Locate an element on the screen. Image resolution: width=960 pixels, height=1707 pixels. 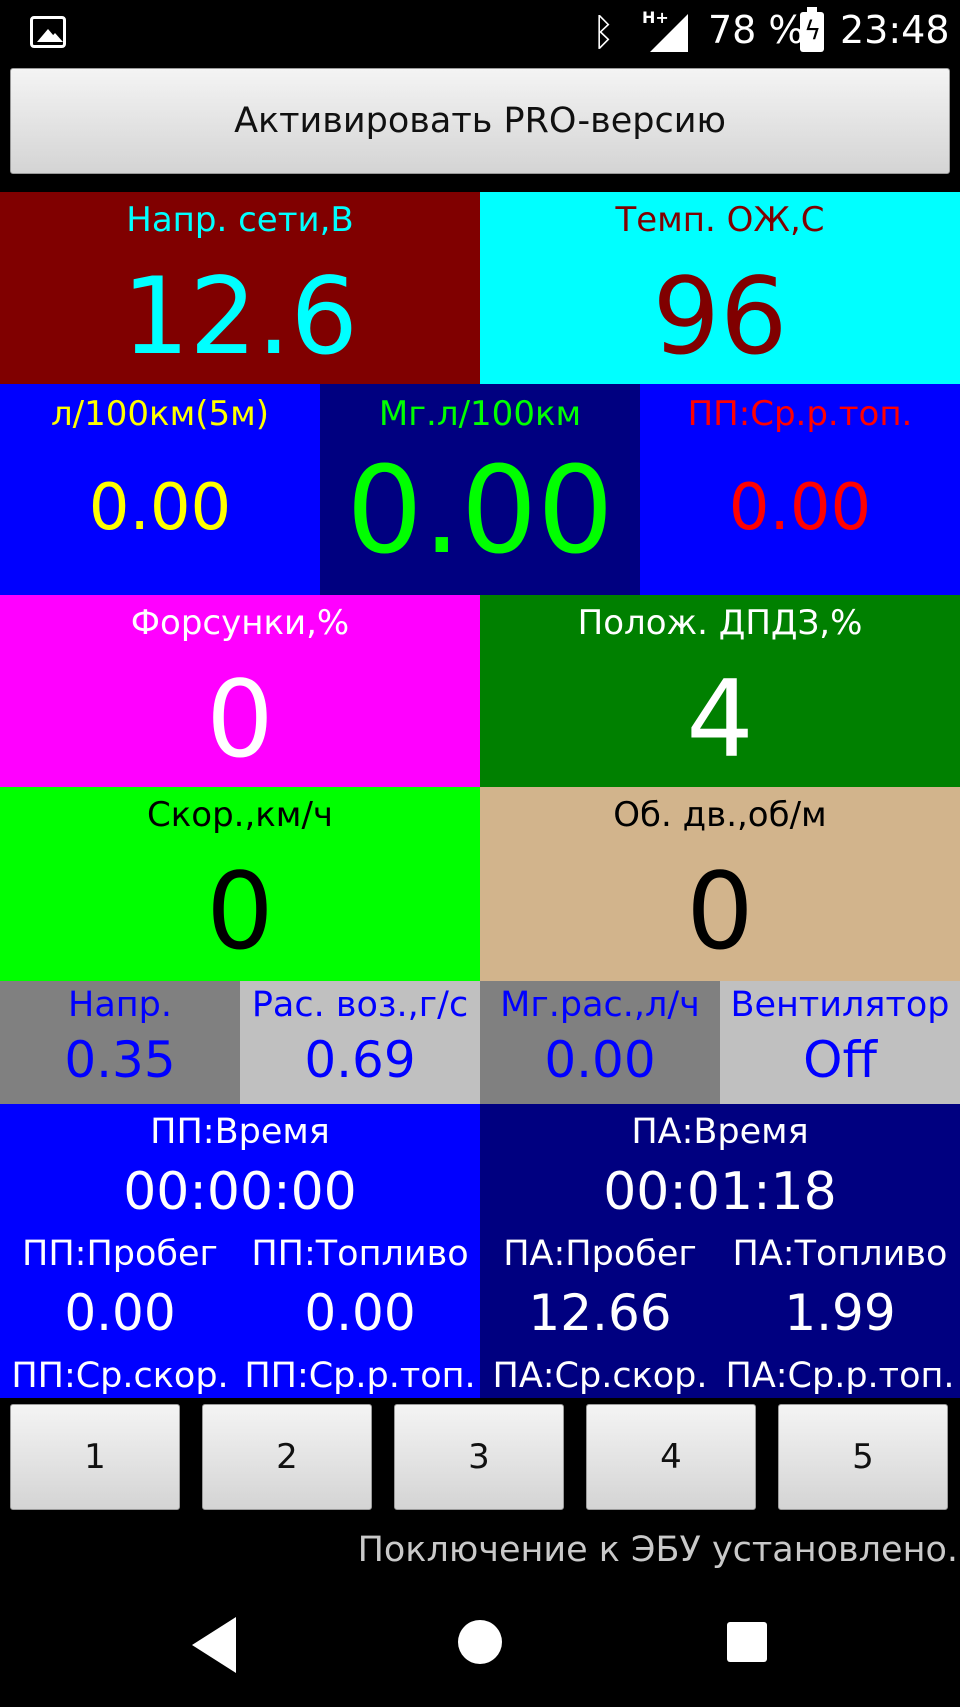
bluetooth-icon: ᛒ is located at coordinates (603, 32).